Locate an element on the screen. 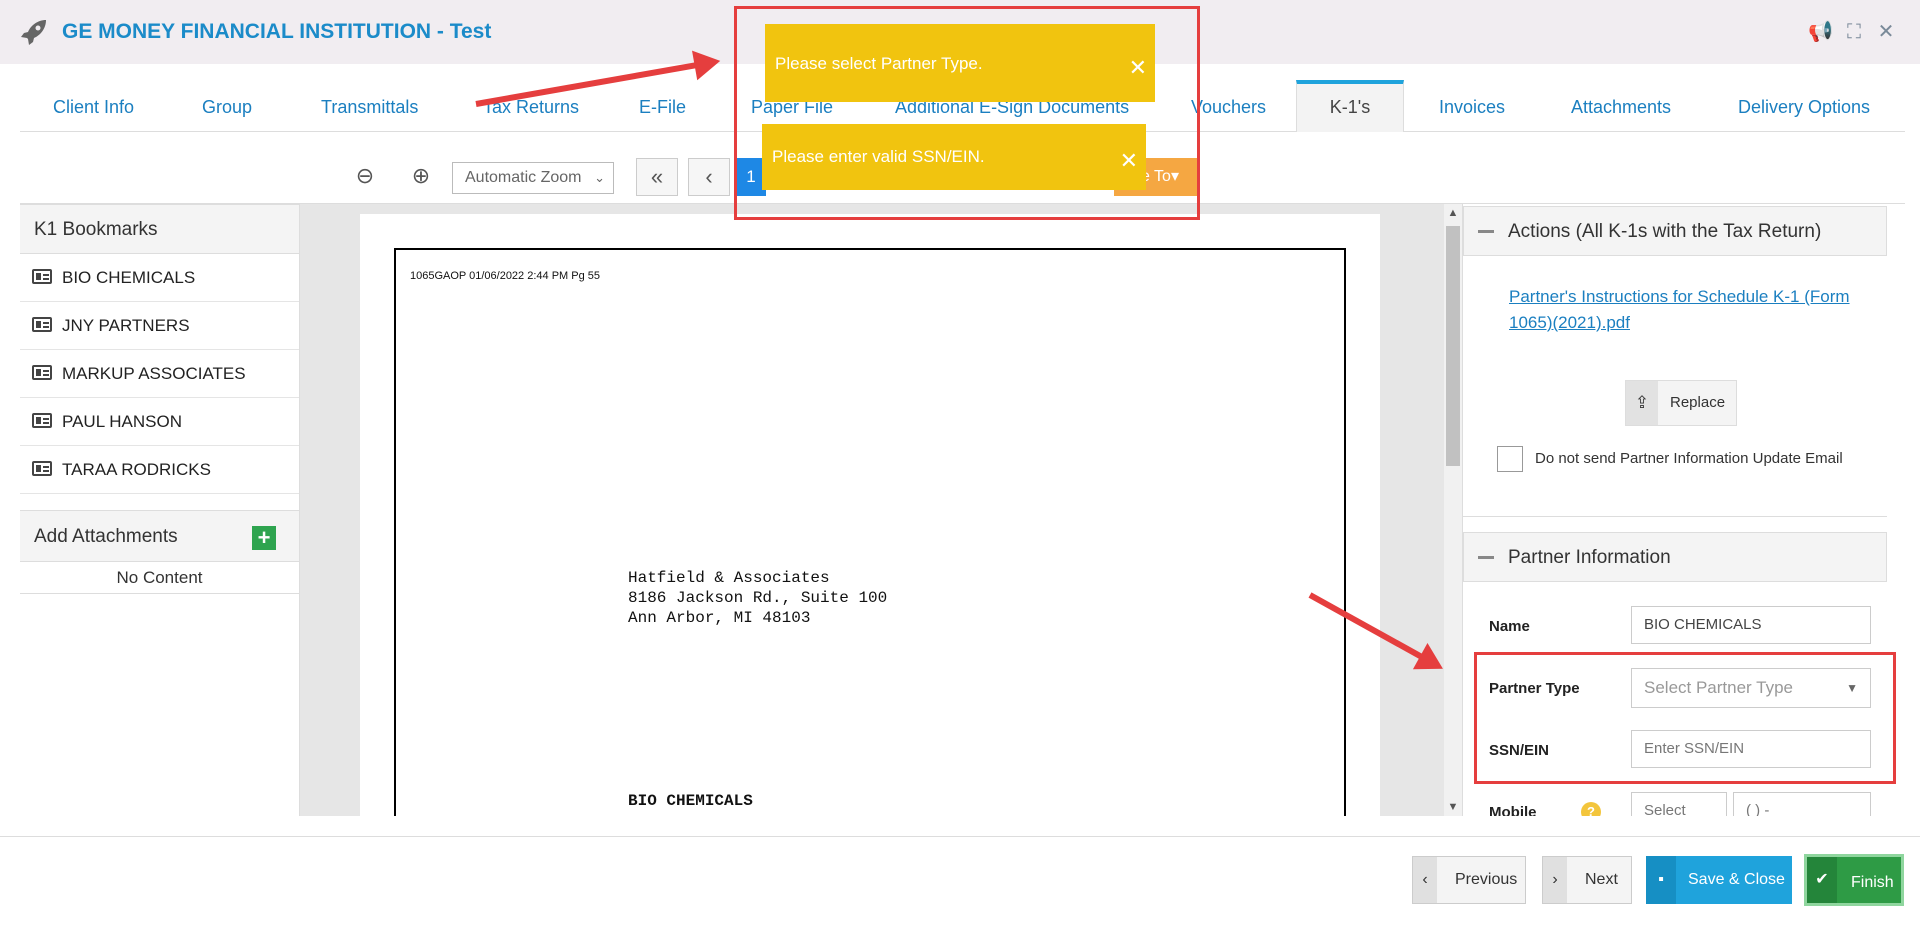 This screenshot has height=925, width=1920. scrollbar-thumb is located at coordinates (1453, 346).